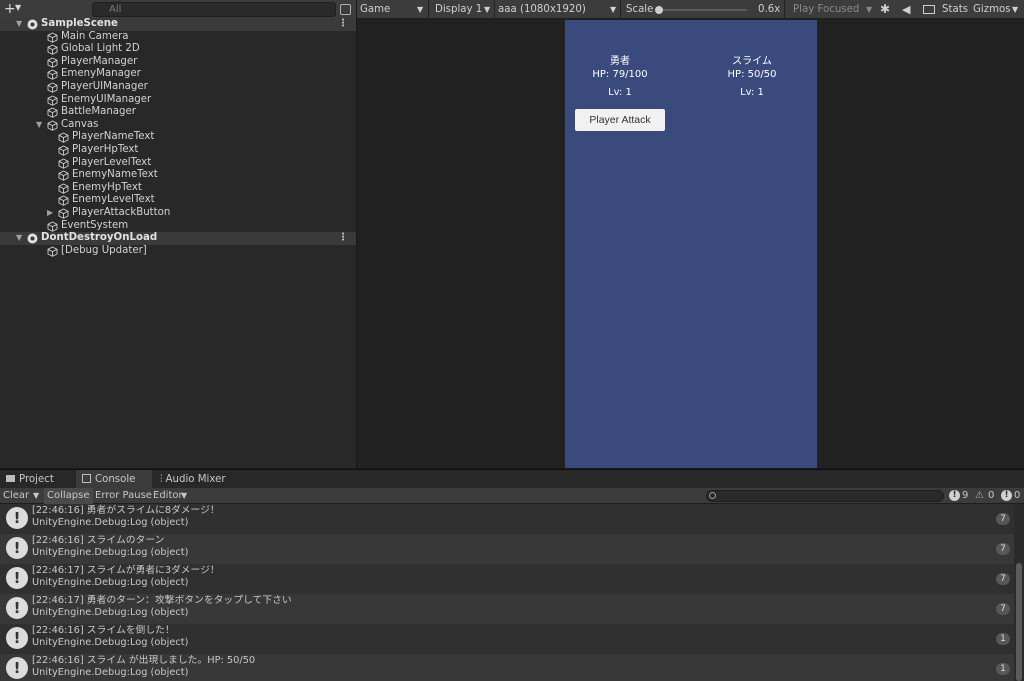 The width and height of the screenshot is (1024, 681). I want to click on info-filter-icon: !, so click(954, 495).